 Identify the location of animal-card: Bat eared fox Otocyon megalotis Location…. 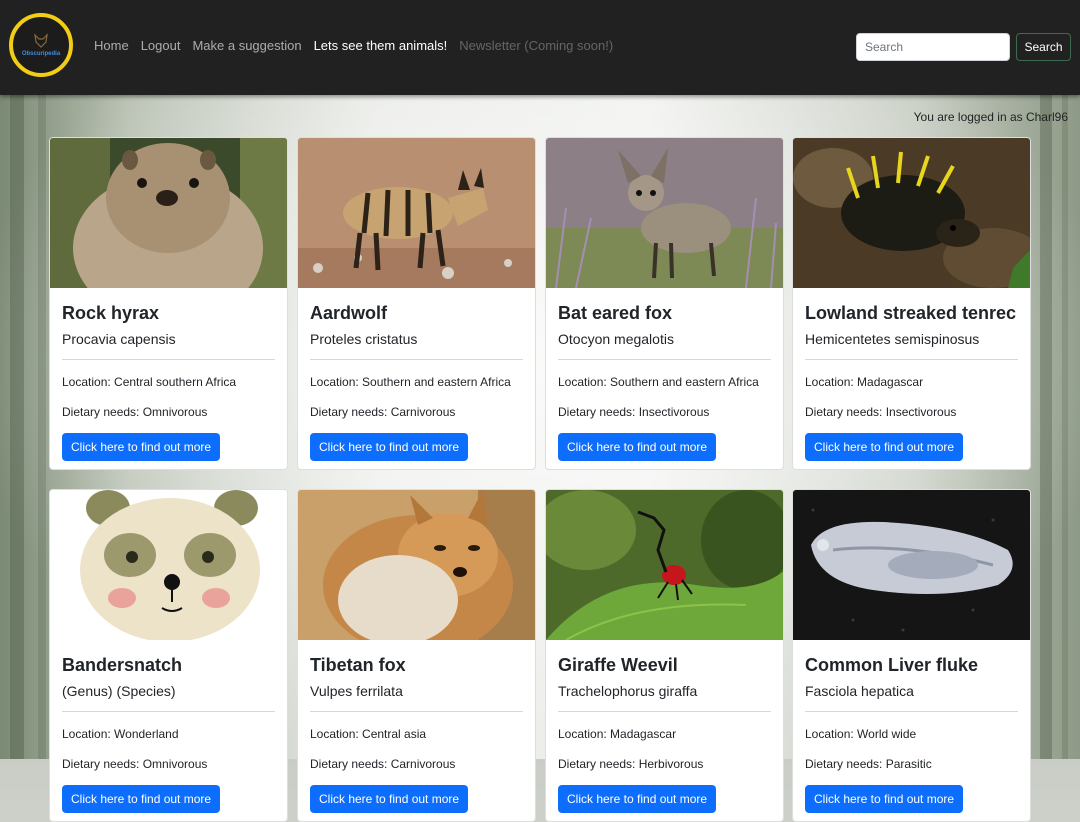
(664, 303).